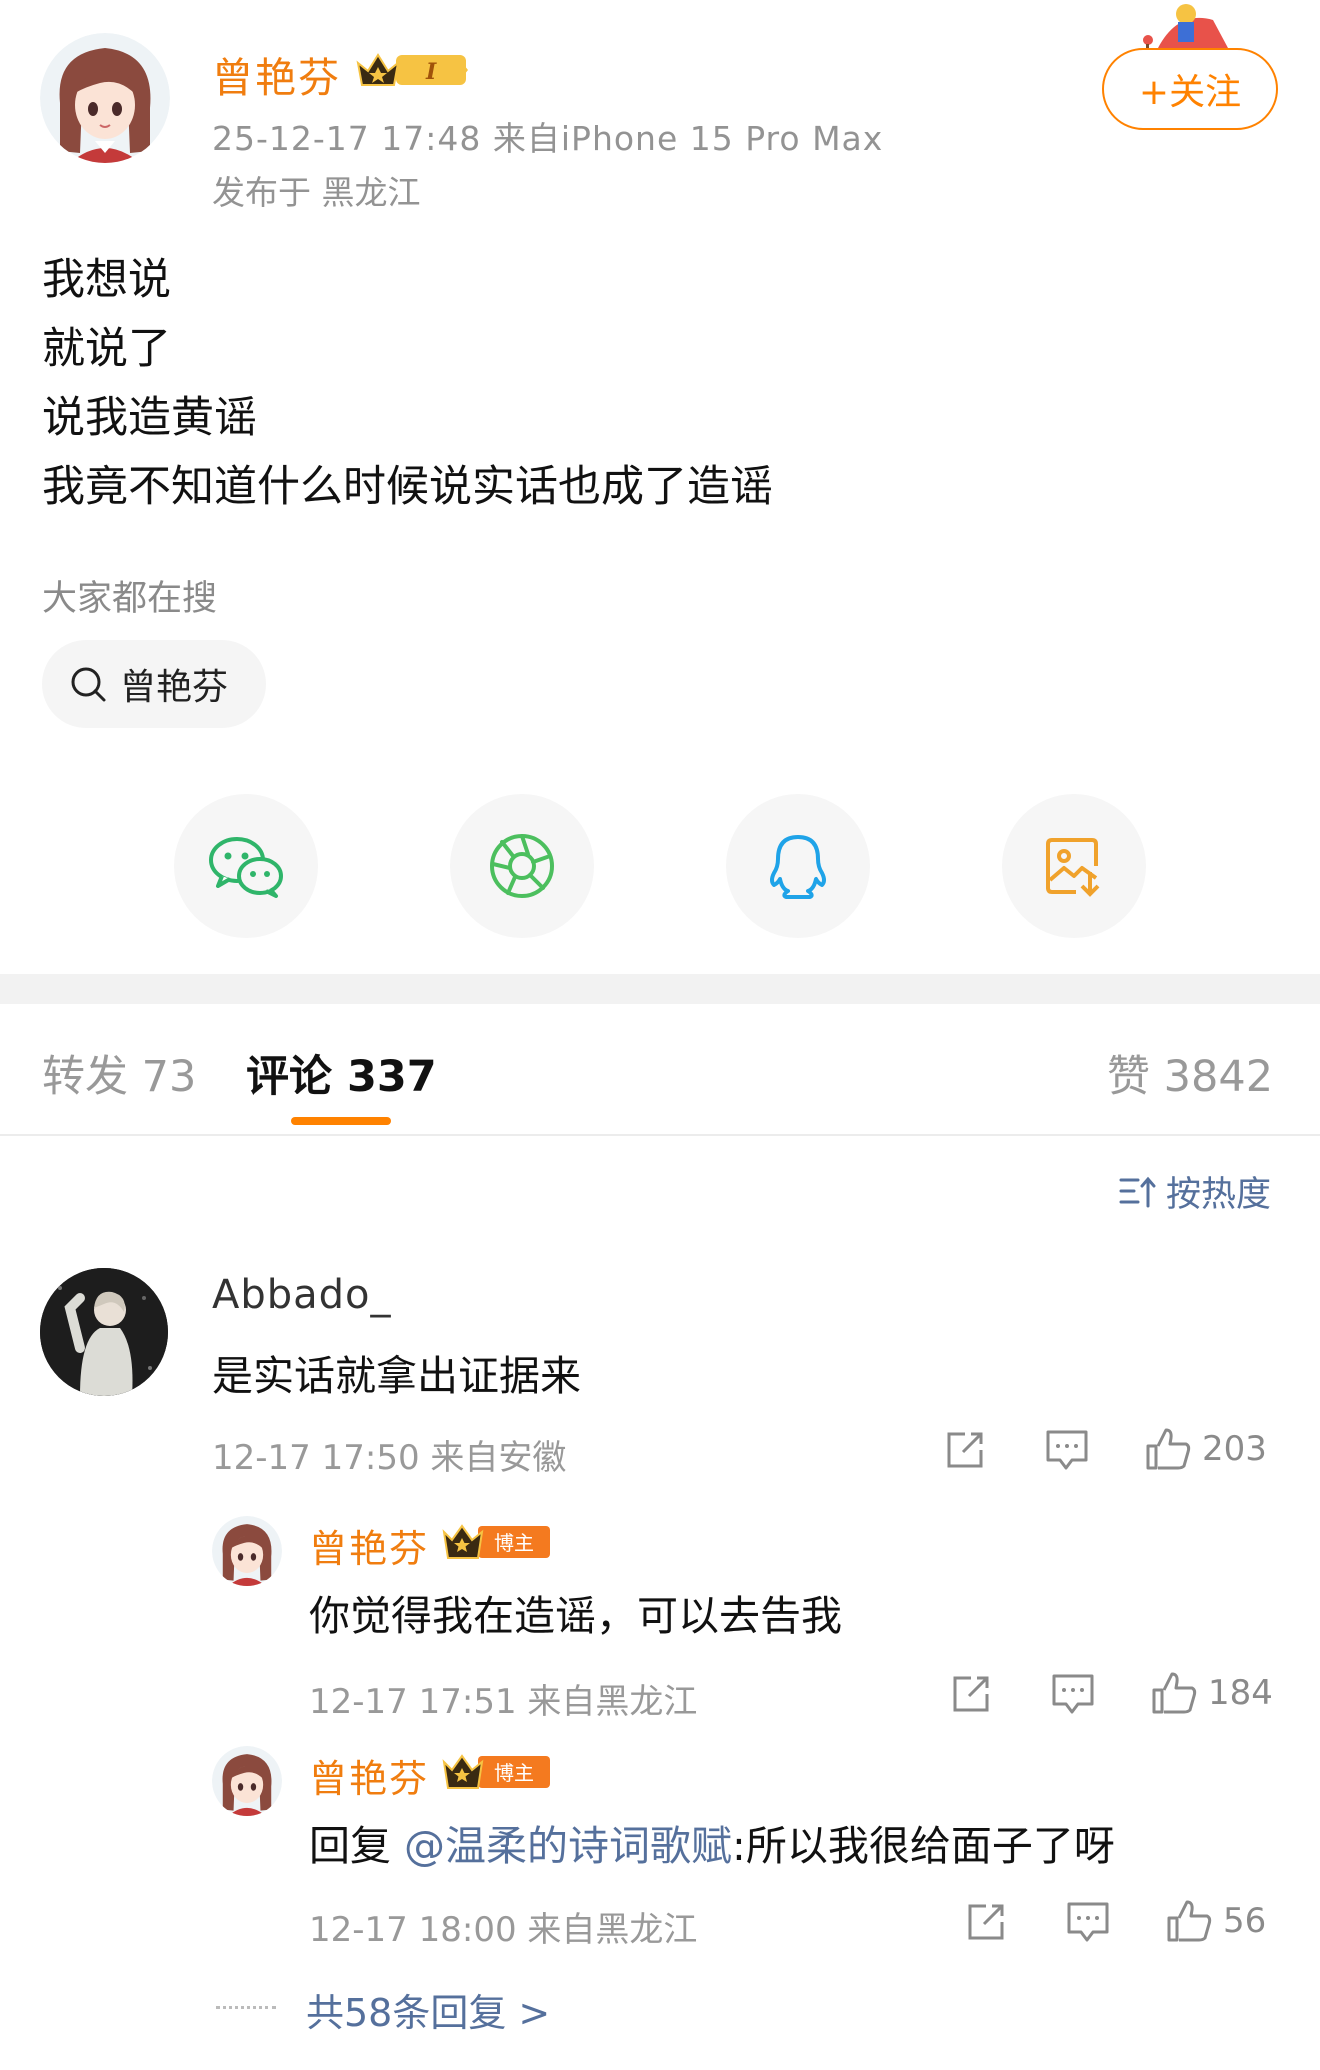  I want to click on trending-search-pill: 曾艳芬, so click(154, 684).